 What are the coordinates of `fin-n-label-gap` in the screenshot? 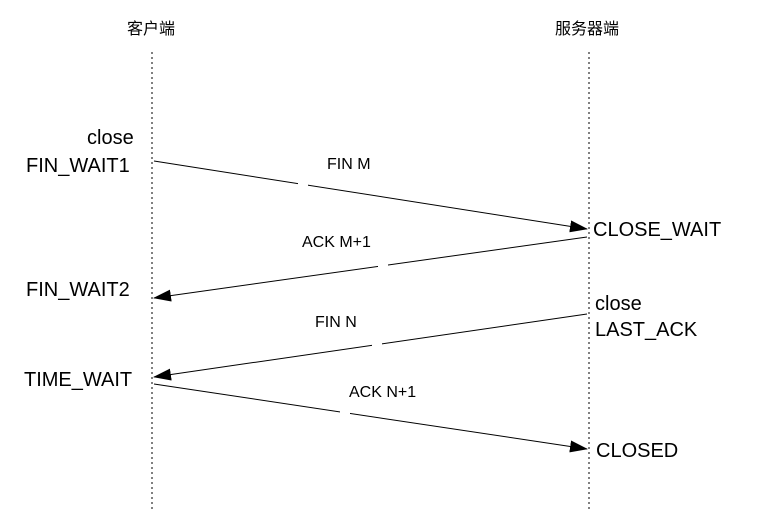 It's located at (377, 343).